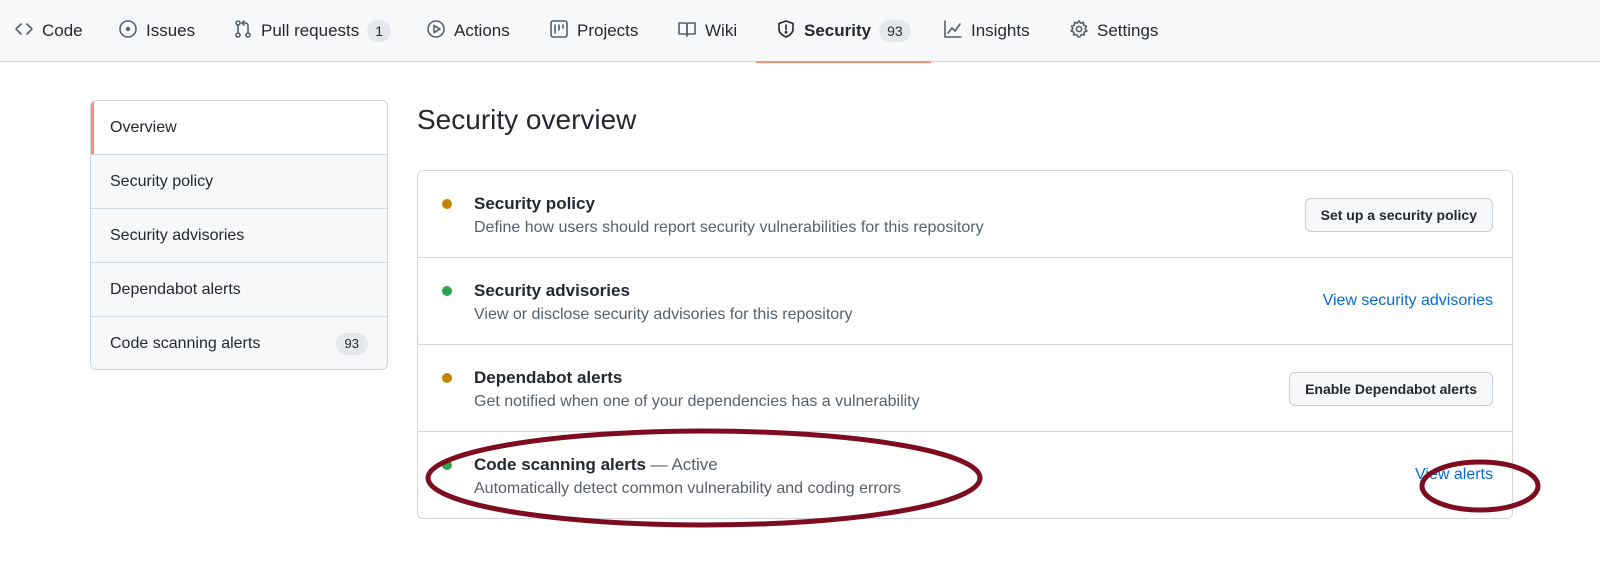 The image size is (1600, 587). What do you see at coordinates (436, 31) in the screenshot?
I see `play-icon` at bounding box center [436, 31].